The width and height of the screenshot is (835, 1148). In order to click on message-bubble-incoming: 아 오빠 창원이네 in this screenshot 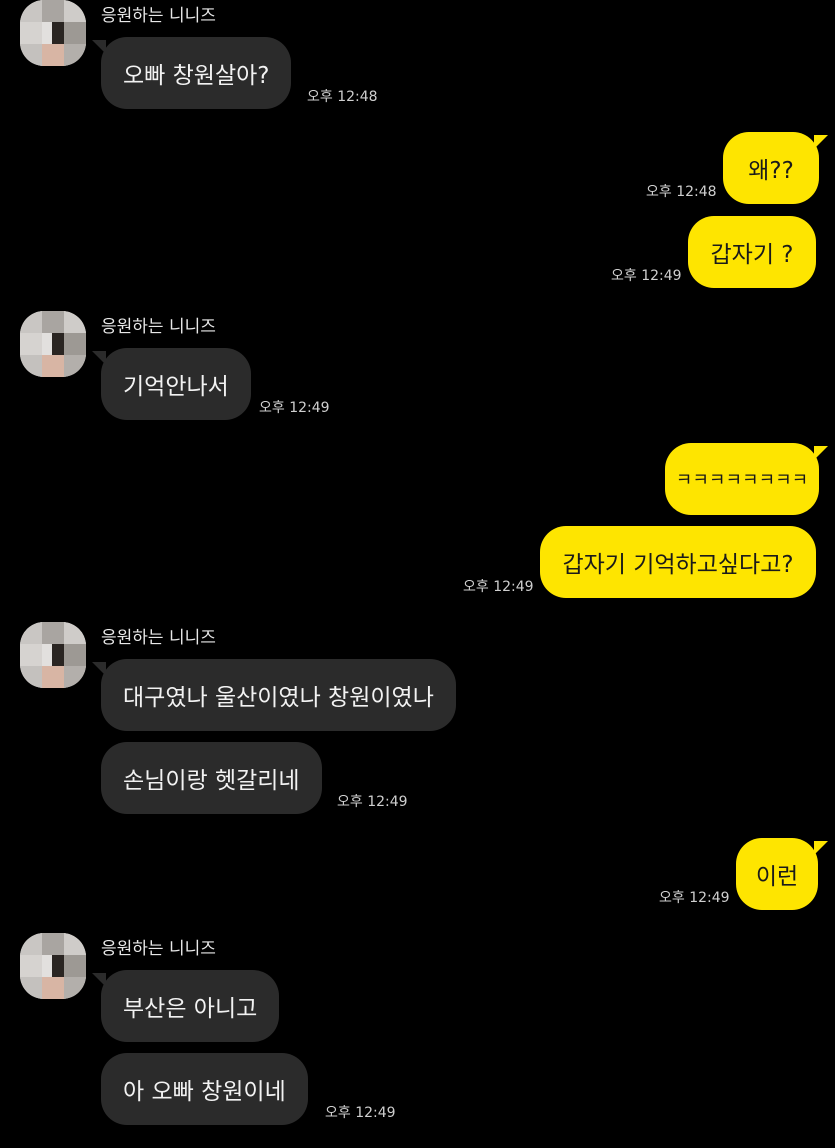, I will do `click(204, 1089)`.